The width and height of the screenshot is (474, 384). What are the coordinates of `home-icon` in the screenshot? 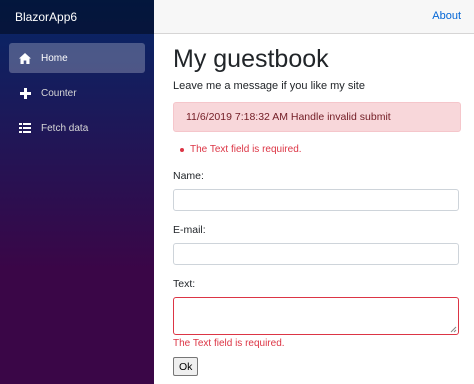 It's located at (25, 58).